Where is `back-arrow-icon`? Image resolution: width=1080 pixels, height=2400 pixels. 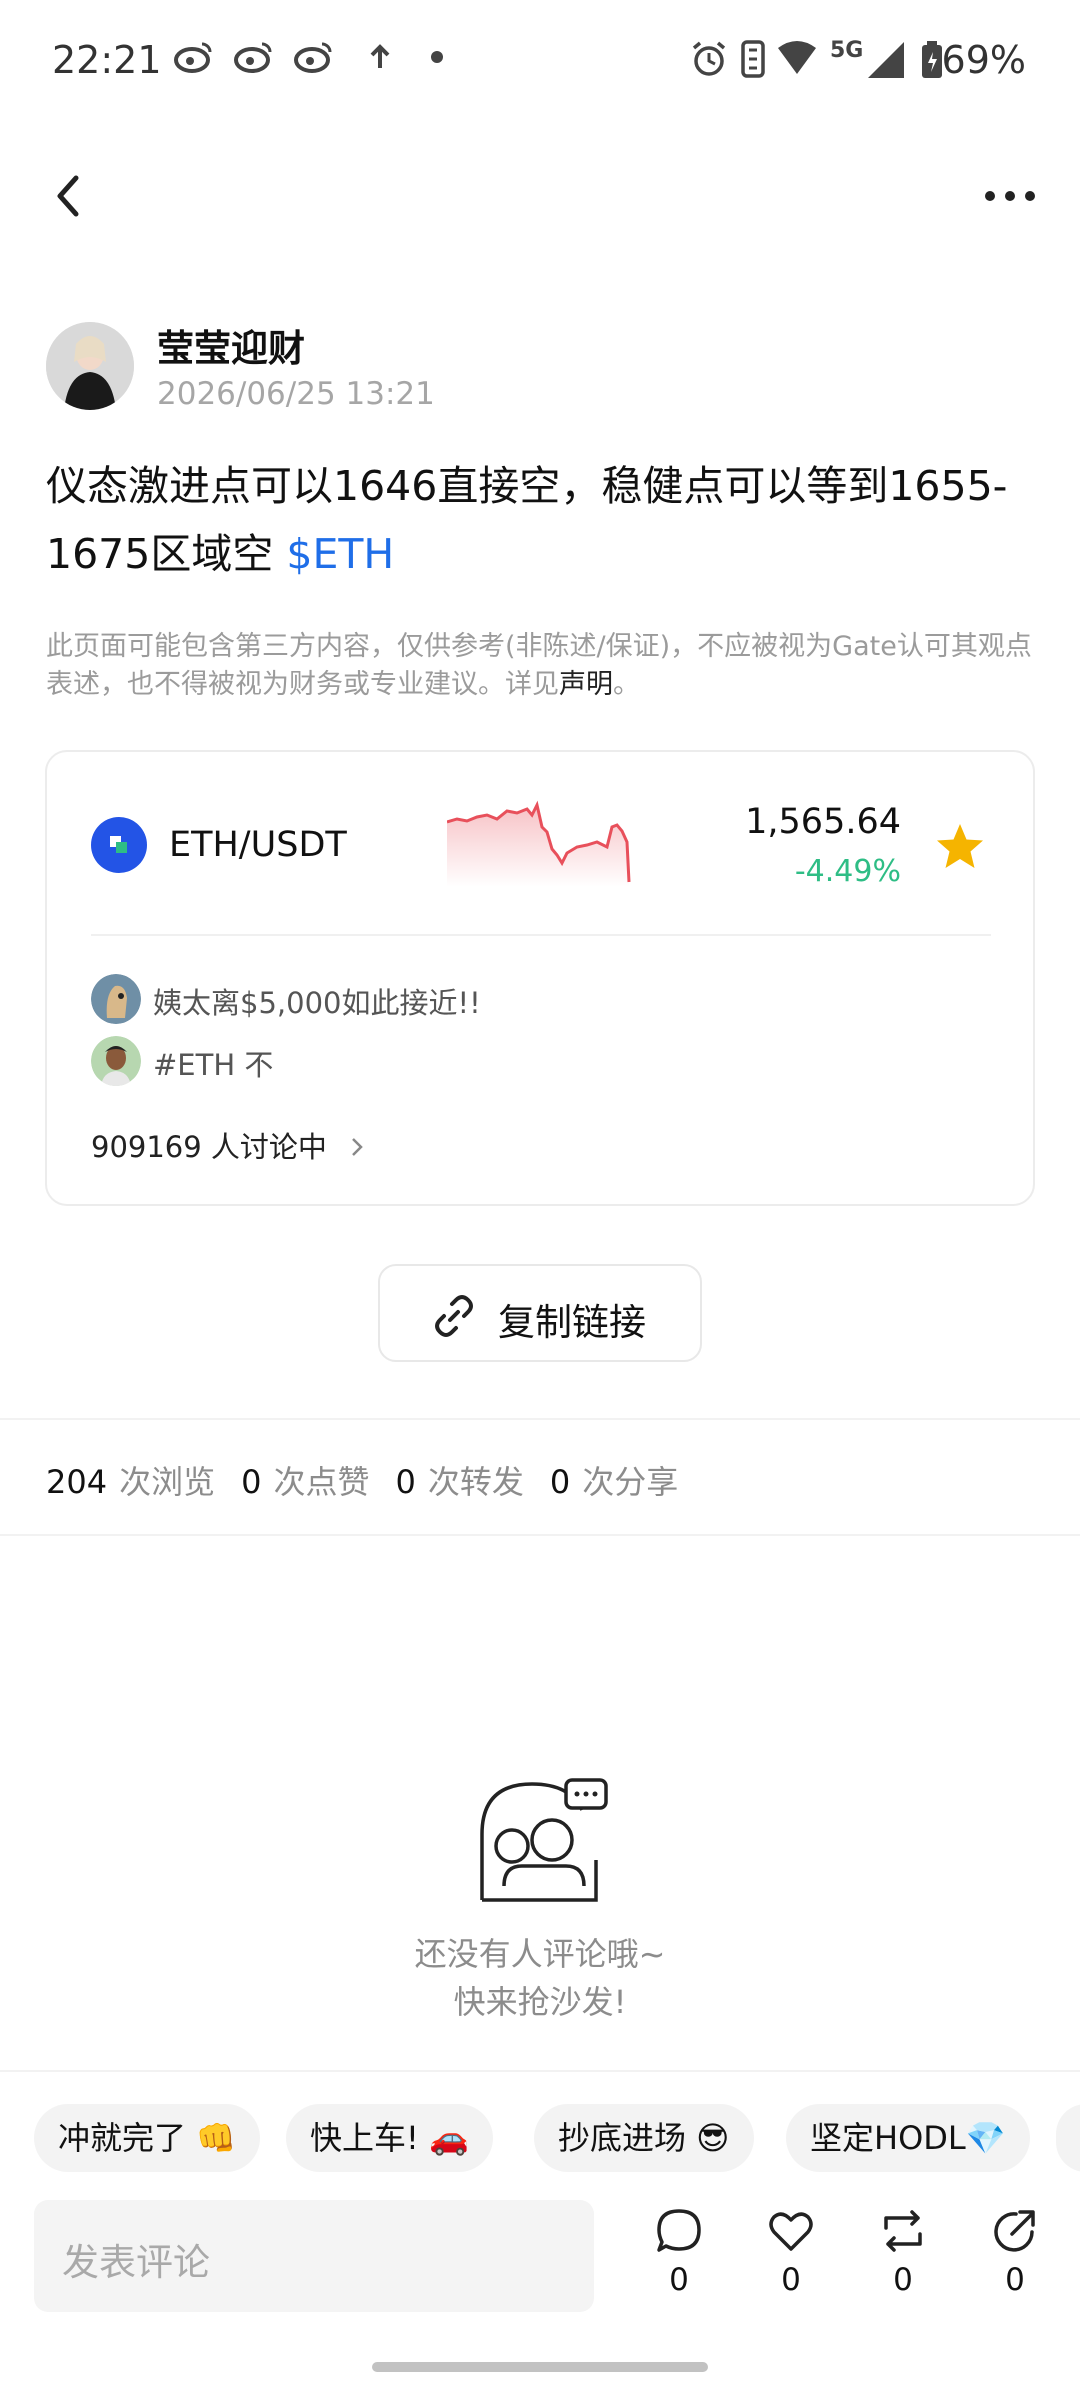
back-arrow-icon is located at coordinates (69, 196).